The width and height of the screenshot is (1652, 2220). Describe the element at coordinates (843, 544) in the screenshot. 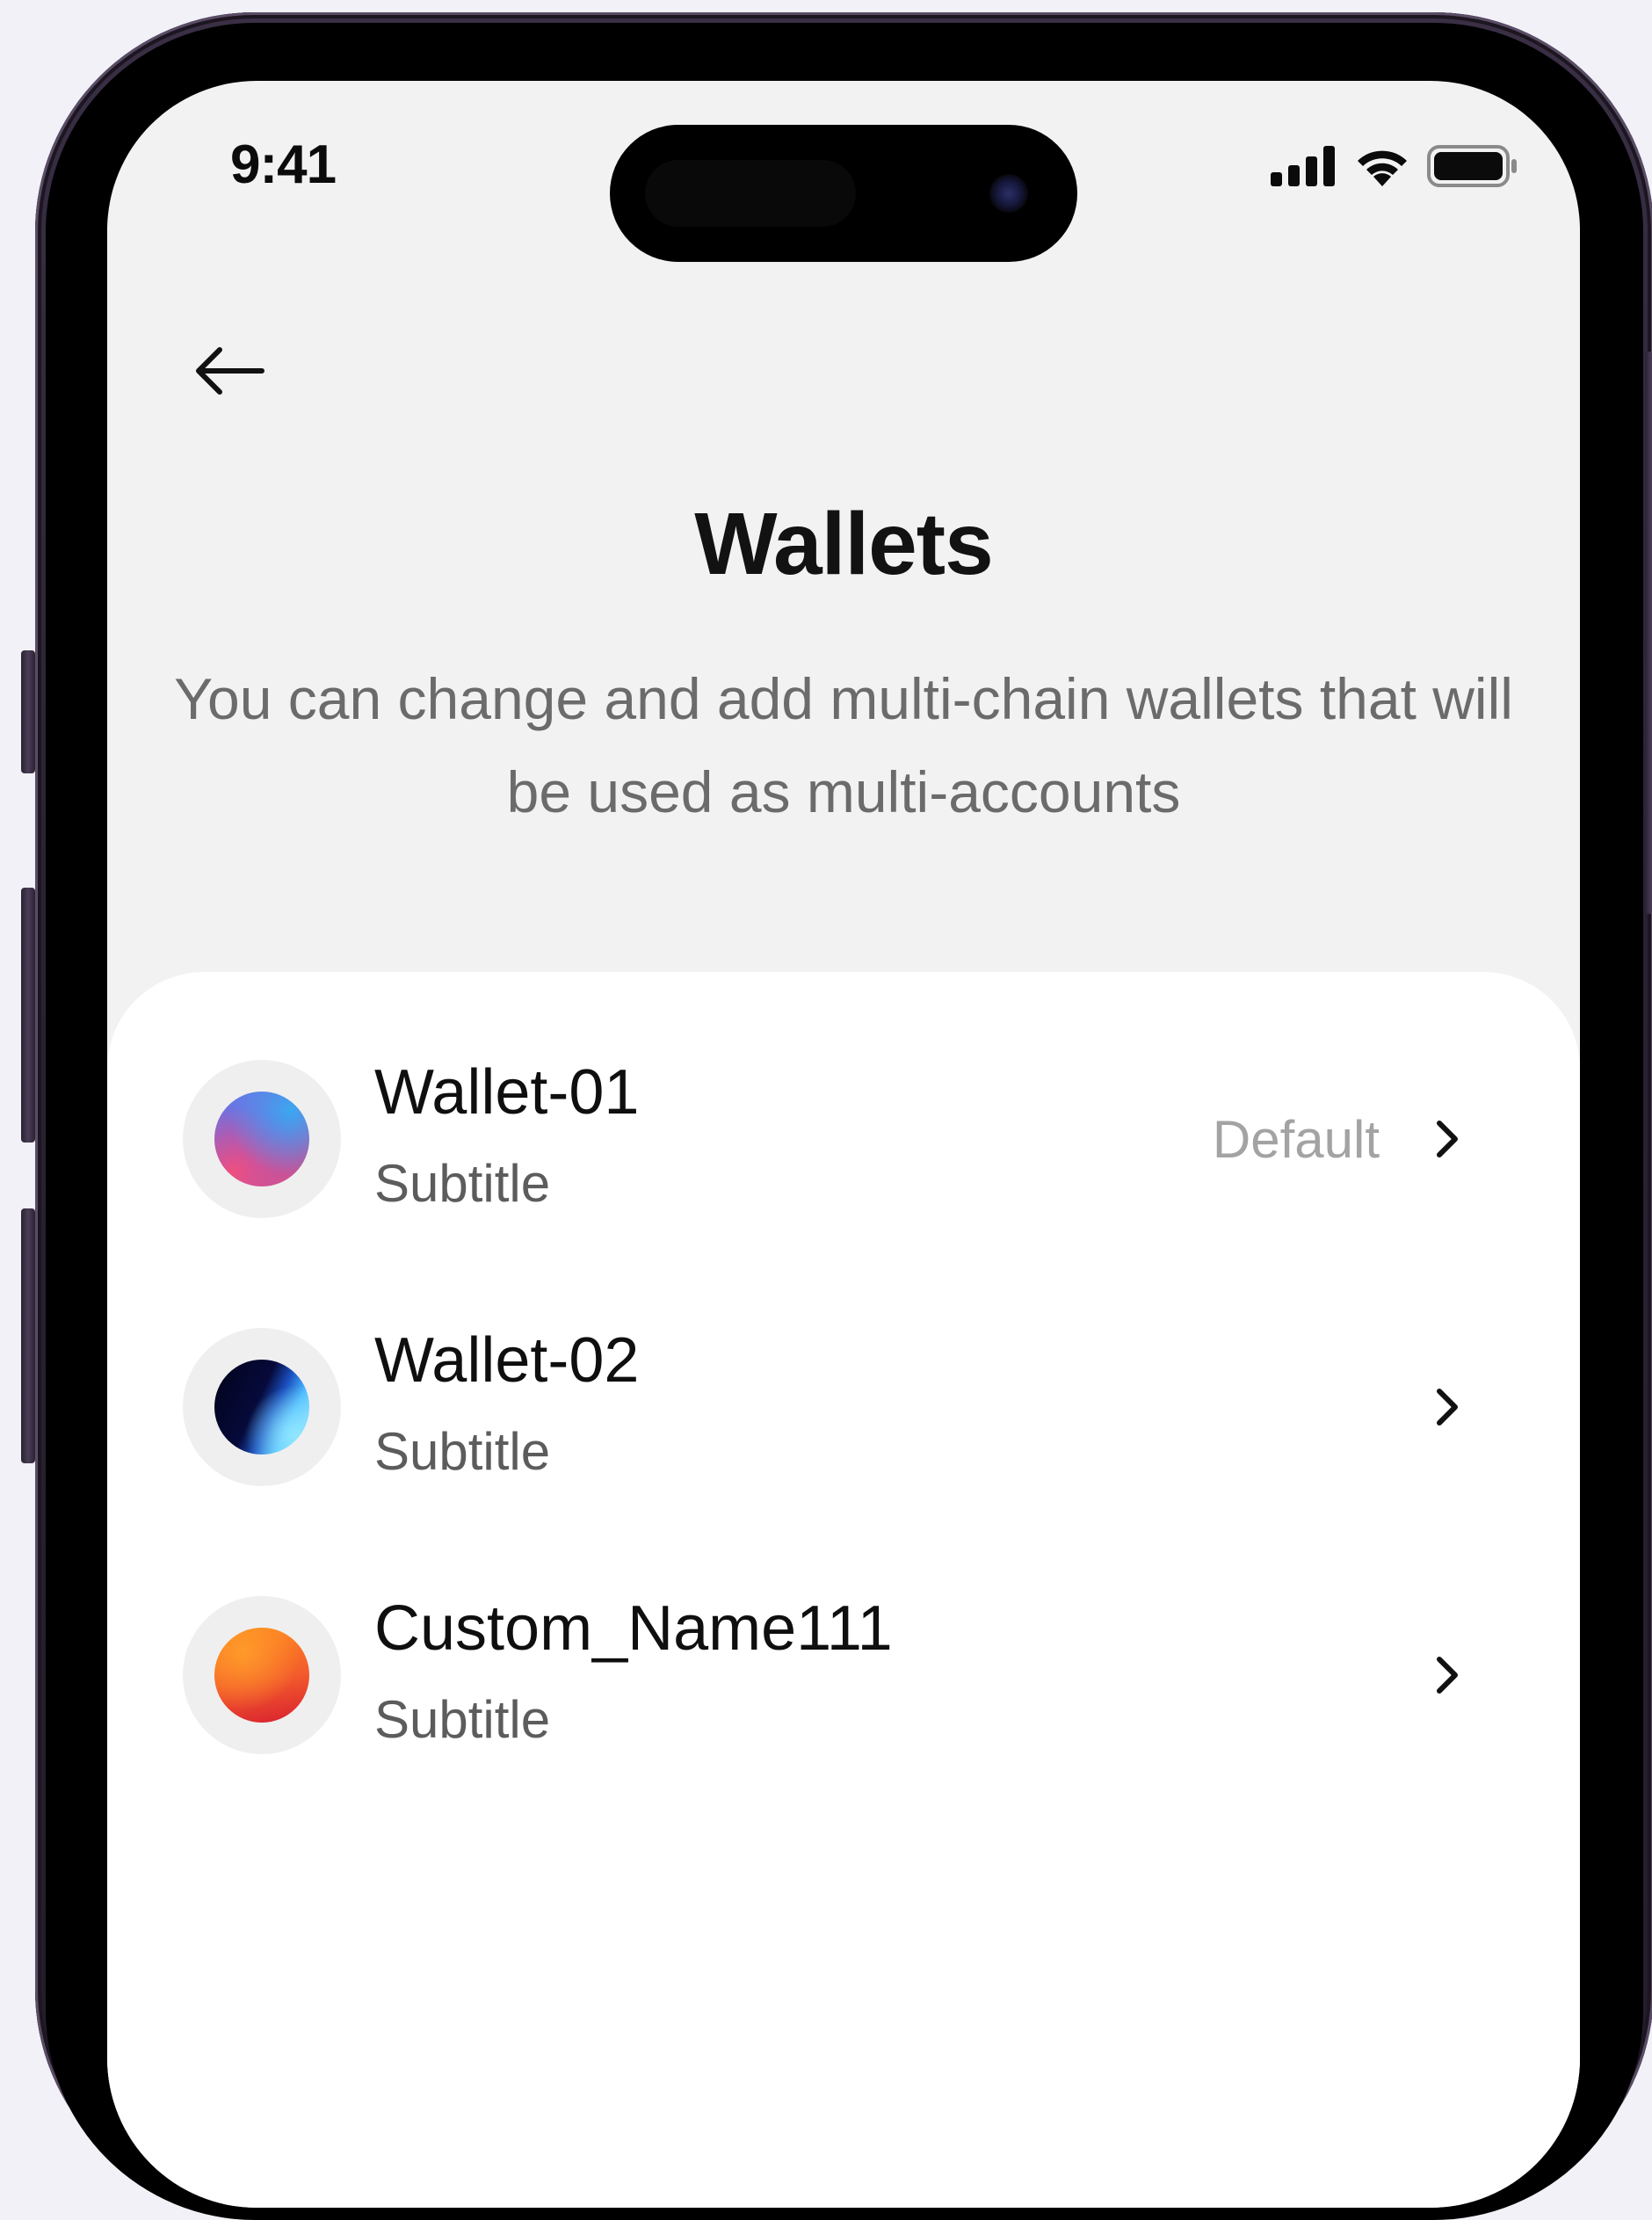

I see `page-title: Wallets` at that location.